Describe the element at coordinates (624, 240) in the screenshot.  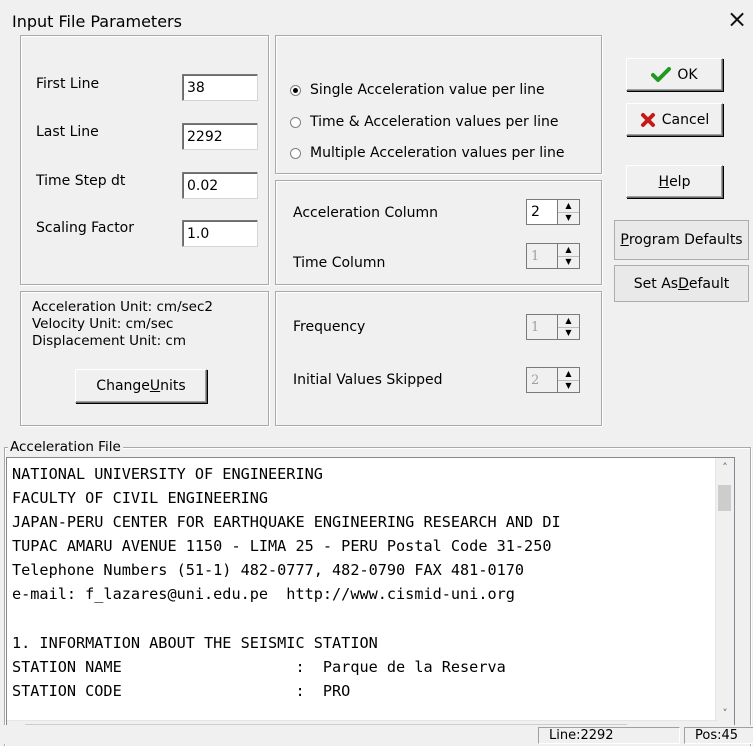
I see `button-label-accelerator: P` at that location.